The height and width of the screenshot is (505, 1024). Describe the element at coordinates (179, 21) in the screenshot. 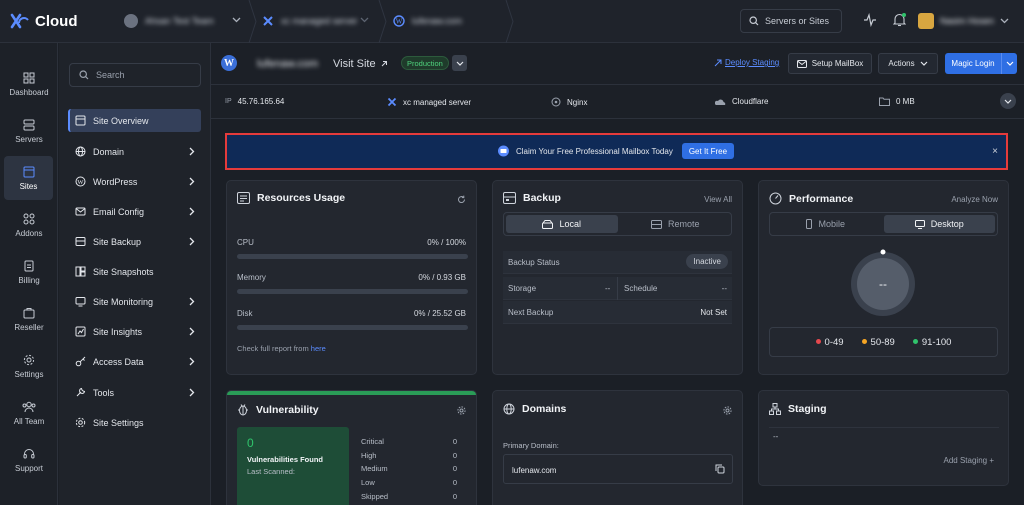

I see `breadcrumb-team-label: Ahsan Test Team` at that location.